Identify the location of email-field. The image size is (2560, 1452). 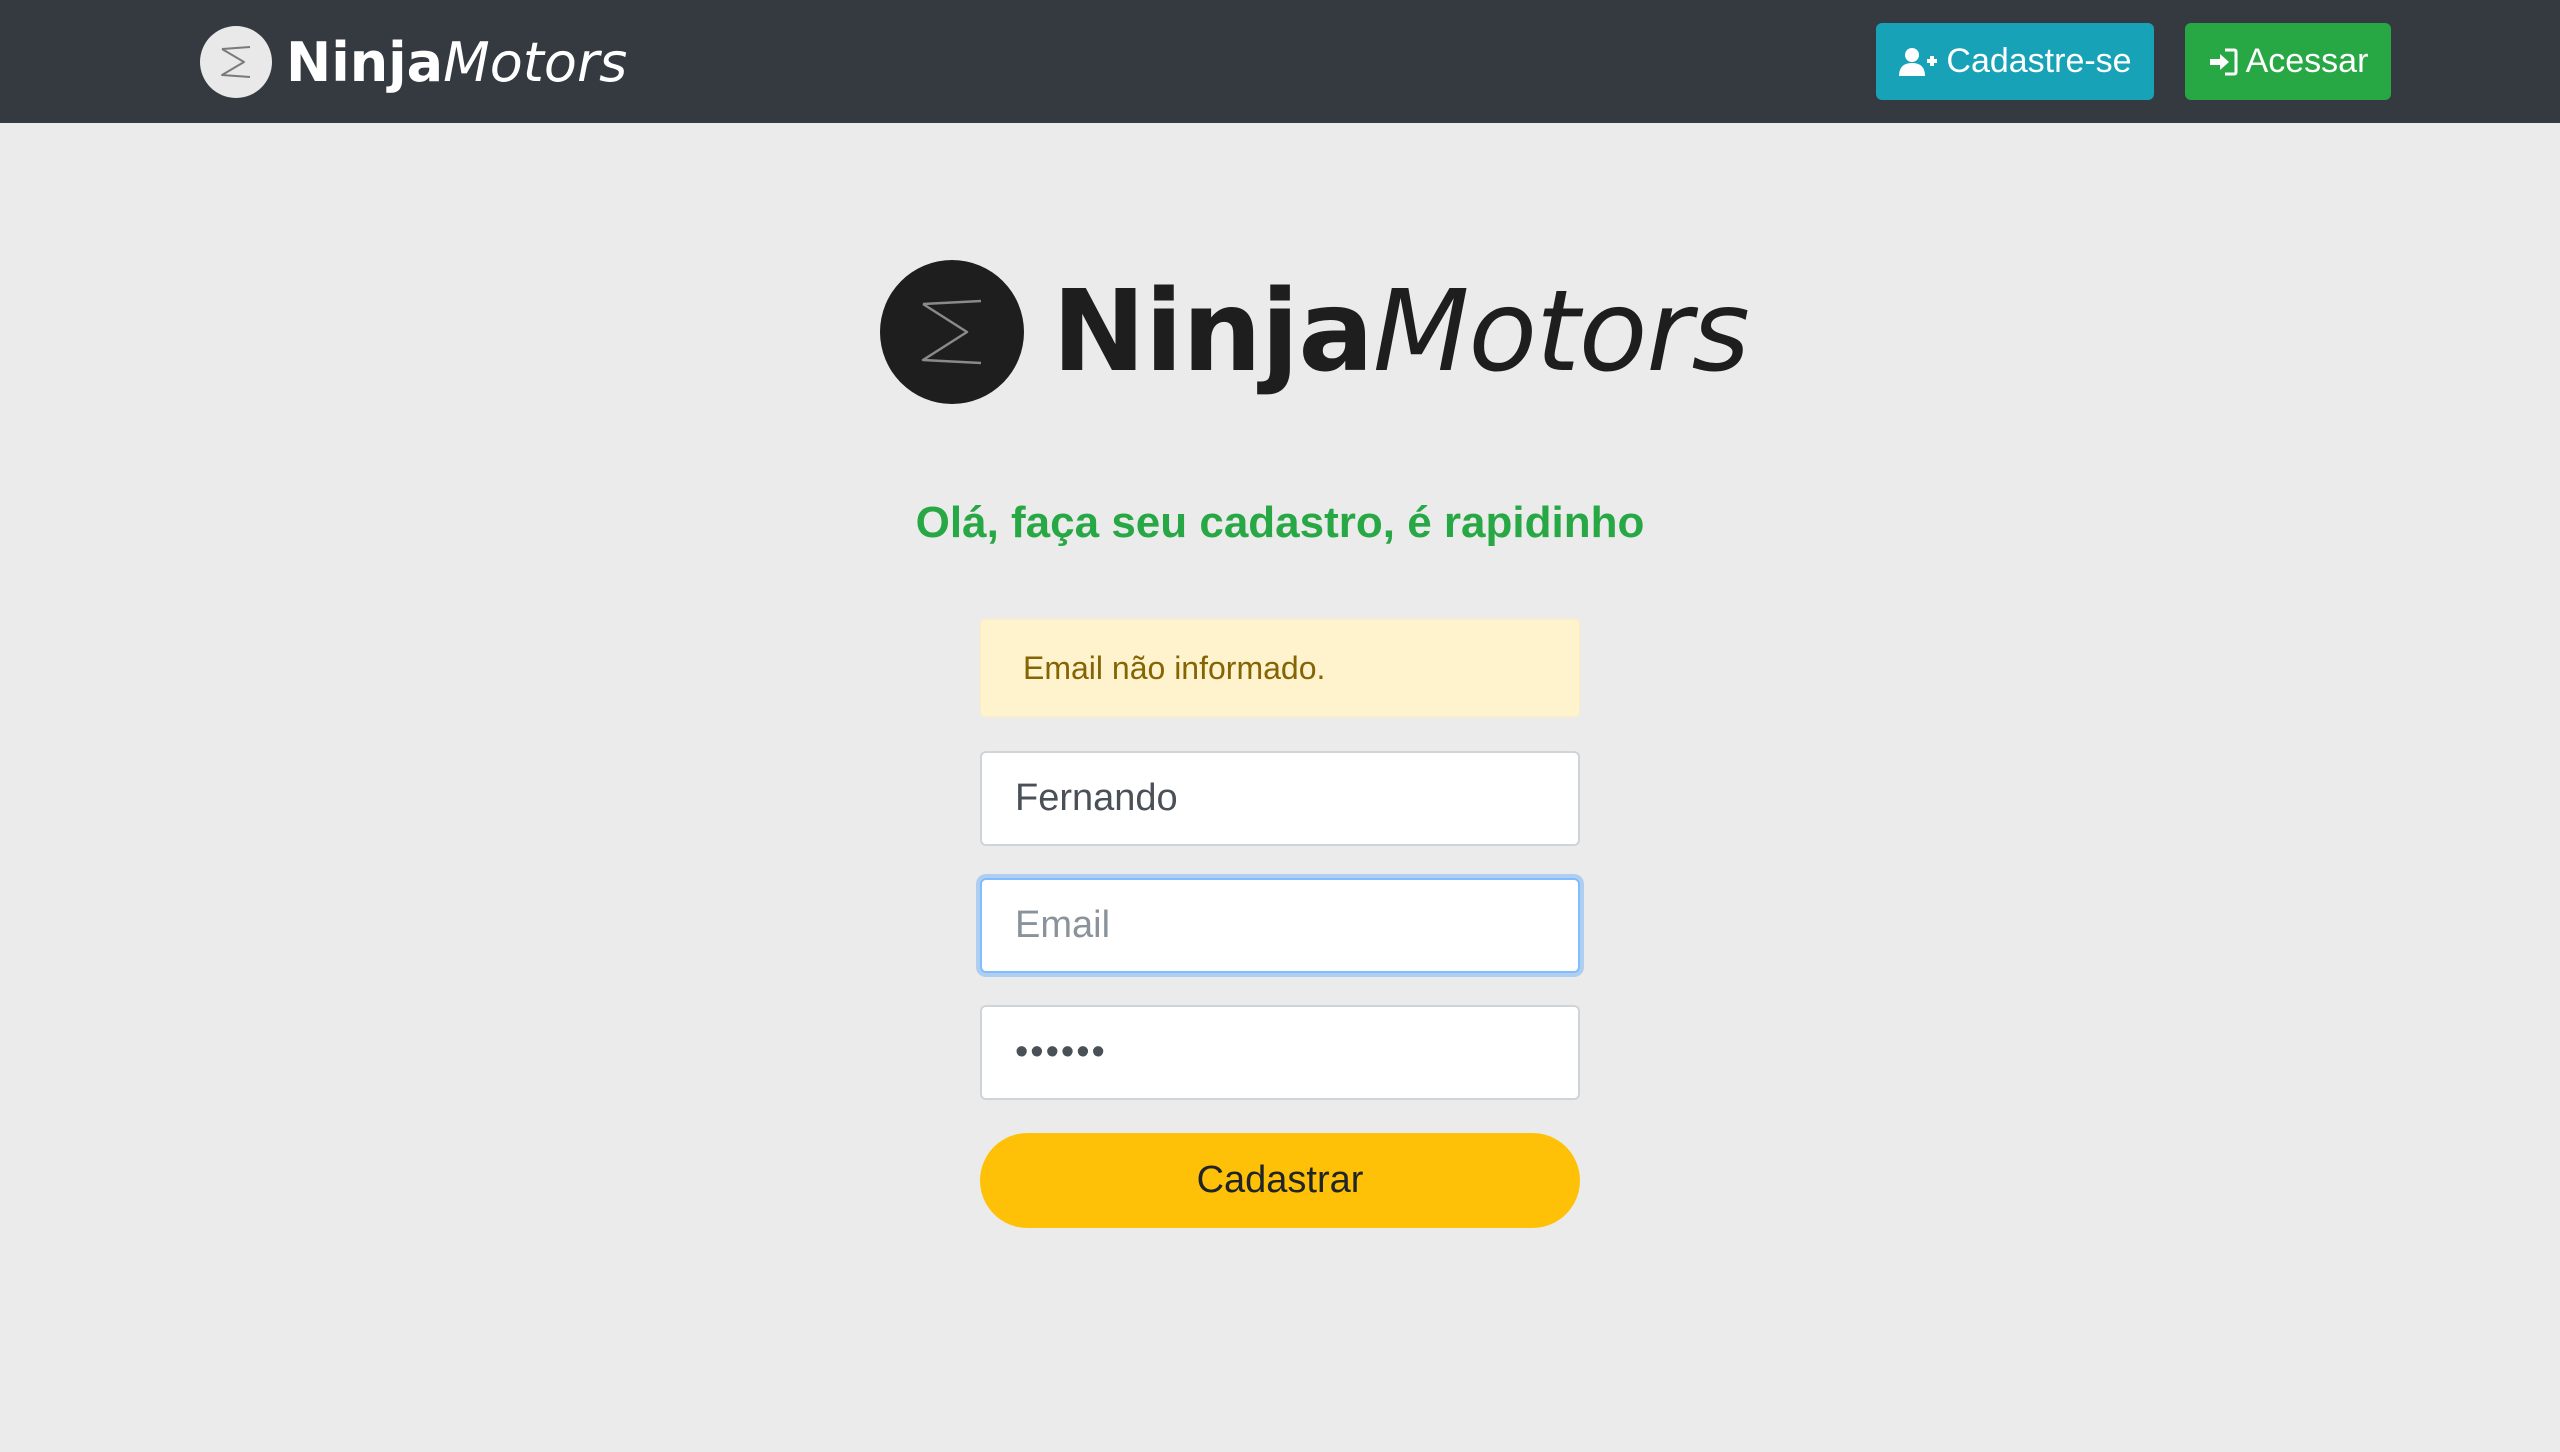
(1280, 925).